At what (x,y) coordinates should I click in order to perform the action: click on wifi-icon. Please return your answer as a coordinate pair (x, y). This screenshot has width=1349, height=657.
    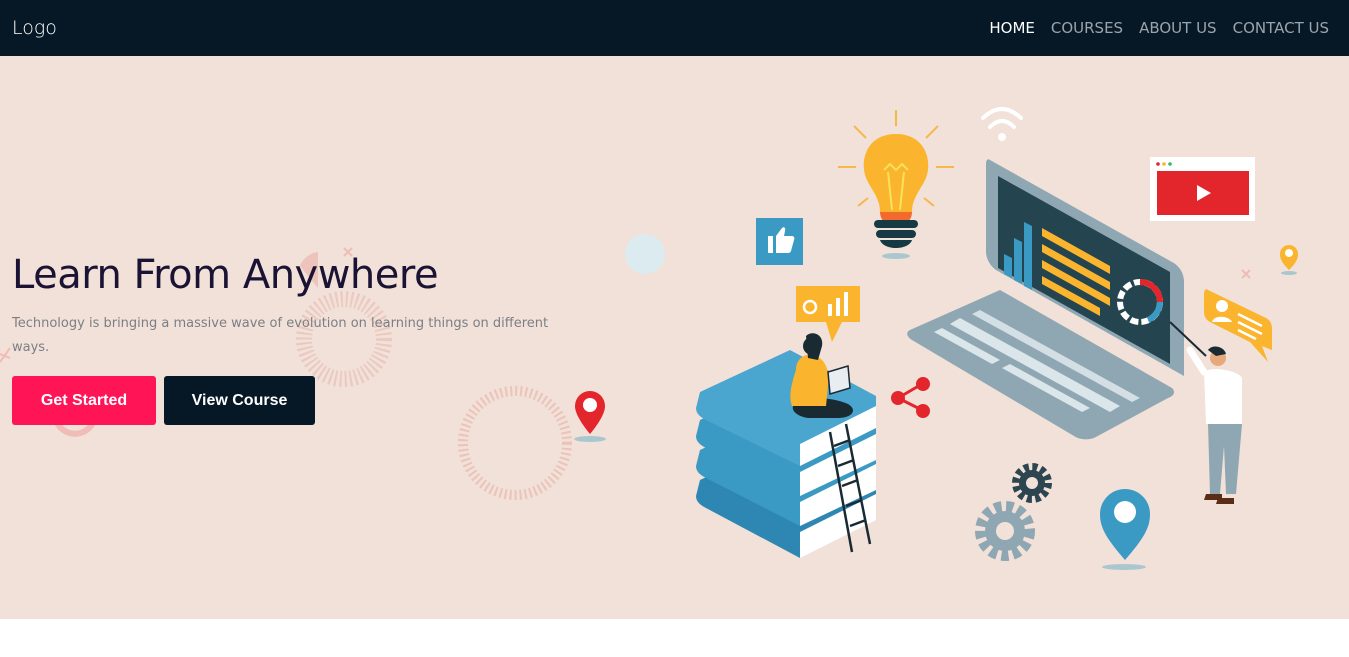
    Looking at the image, I should click on (1002, 124).